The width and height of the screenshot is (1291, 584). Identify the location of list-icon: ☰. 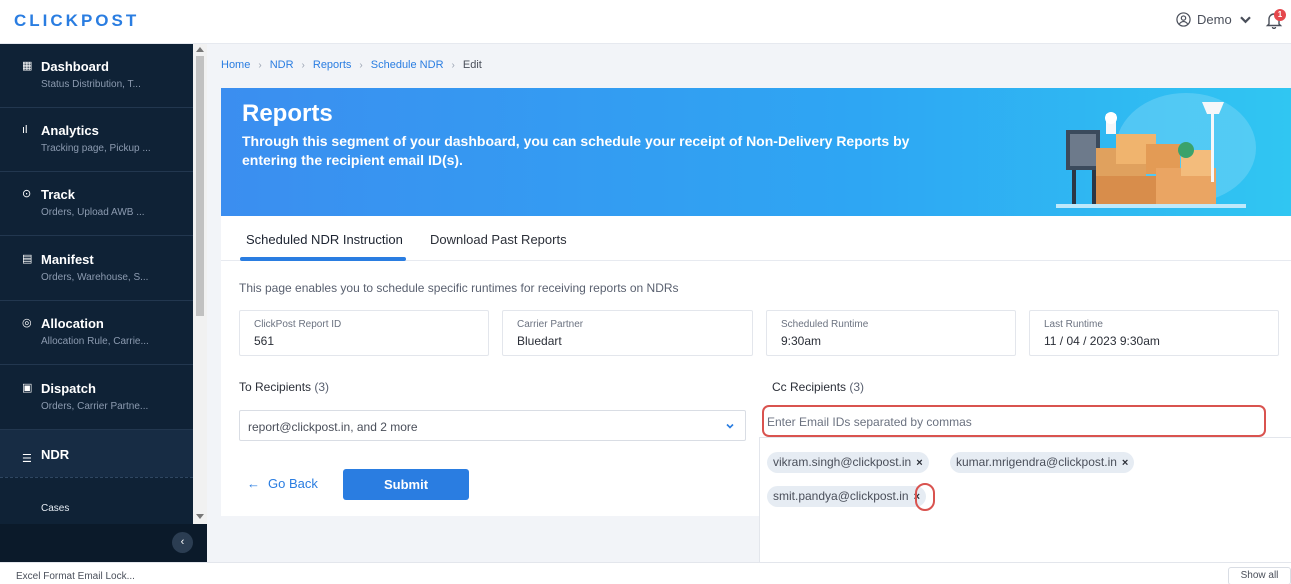
(27, 459).